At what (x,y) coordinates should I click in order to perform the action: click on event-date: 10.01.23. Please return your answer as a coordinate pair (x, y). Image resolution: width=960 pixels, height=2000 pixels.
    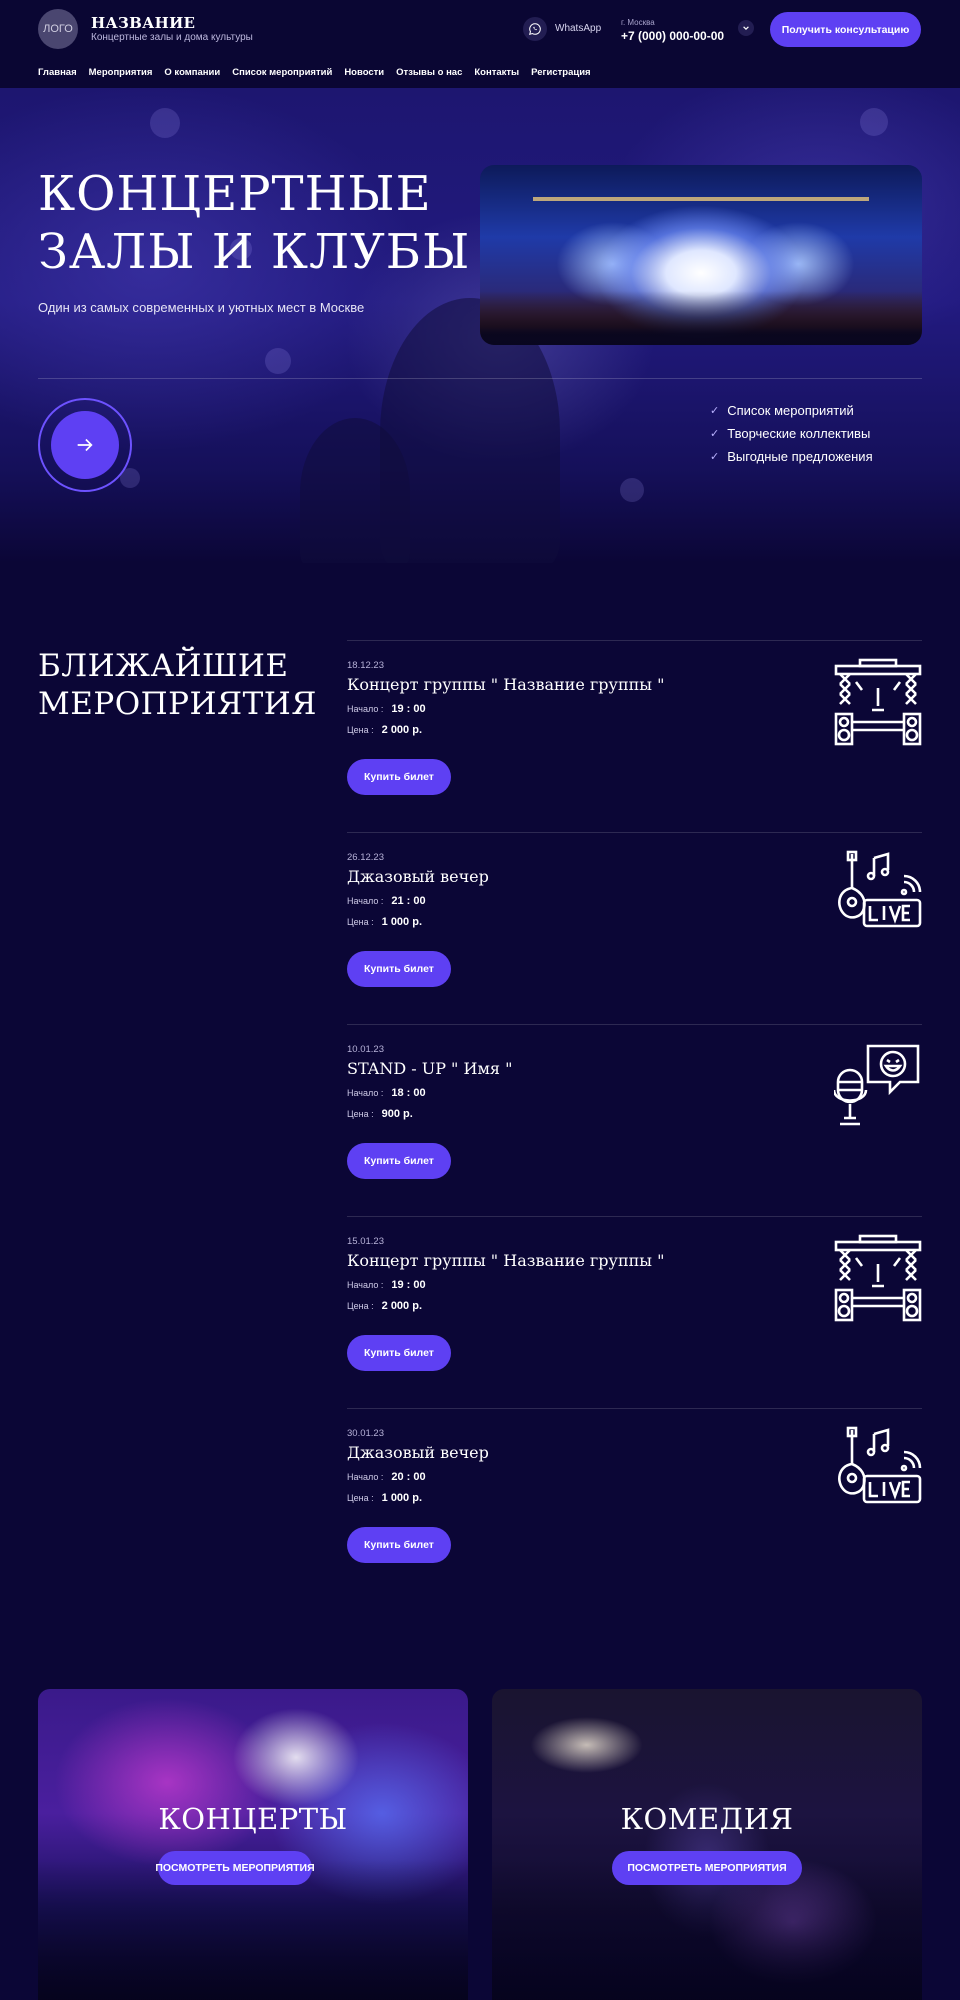
    Looking at the image, I should click on (365, 1049).